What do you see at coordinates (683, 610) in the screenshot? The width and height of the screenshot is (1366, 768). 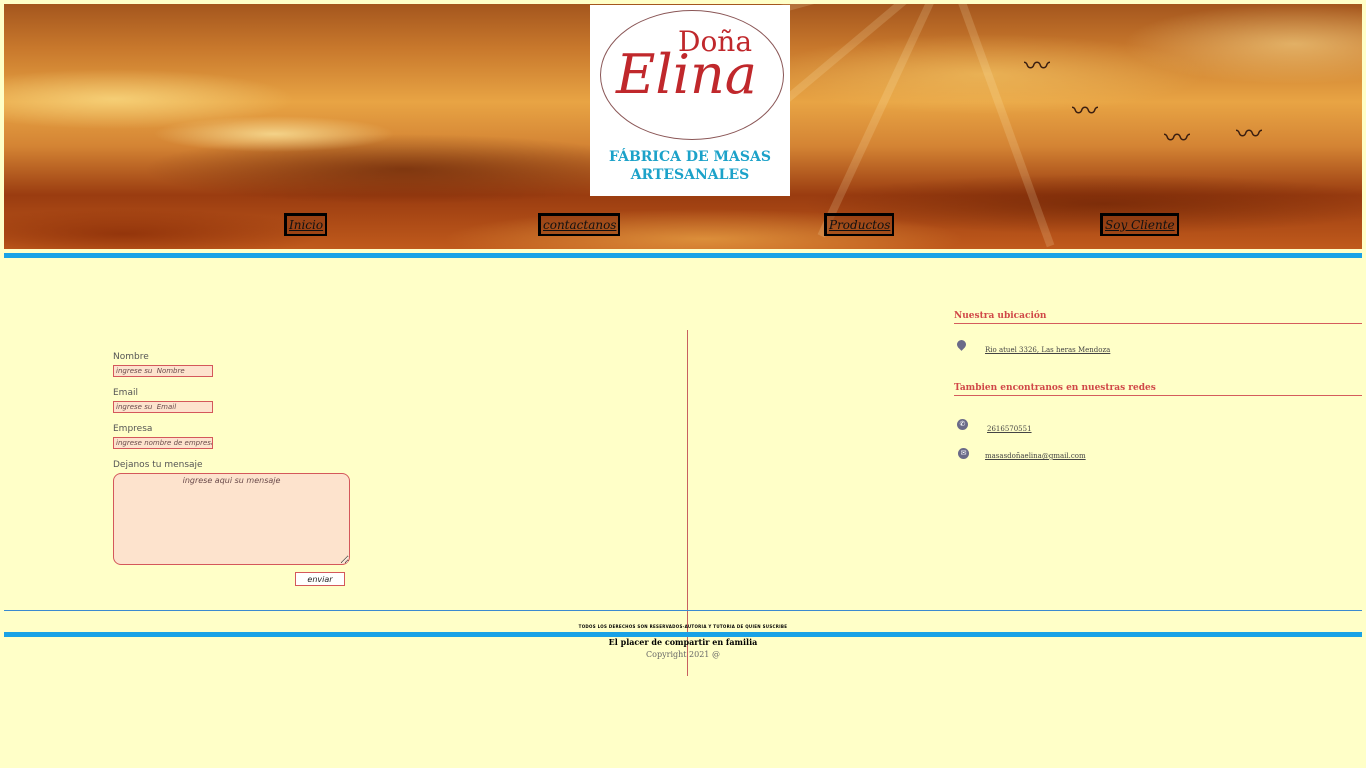 I see `footer-divider-line` at bounding box center [683, 610].